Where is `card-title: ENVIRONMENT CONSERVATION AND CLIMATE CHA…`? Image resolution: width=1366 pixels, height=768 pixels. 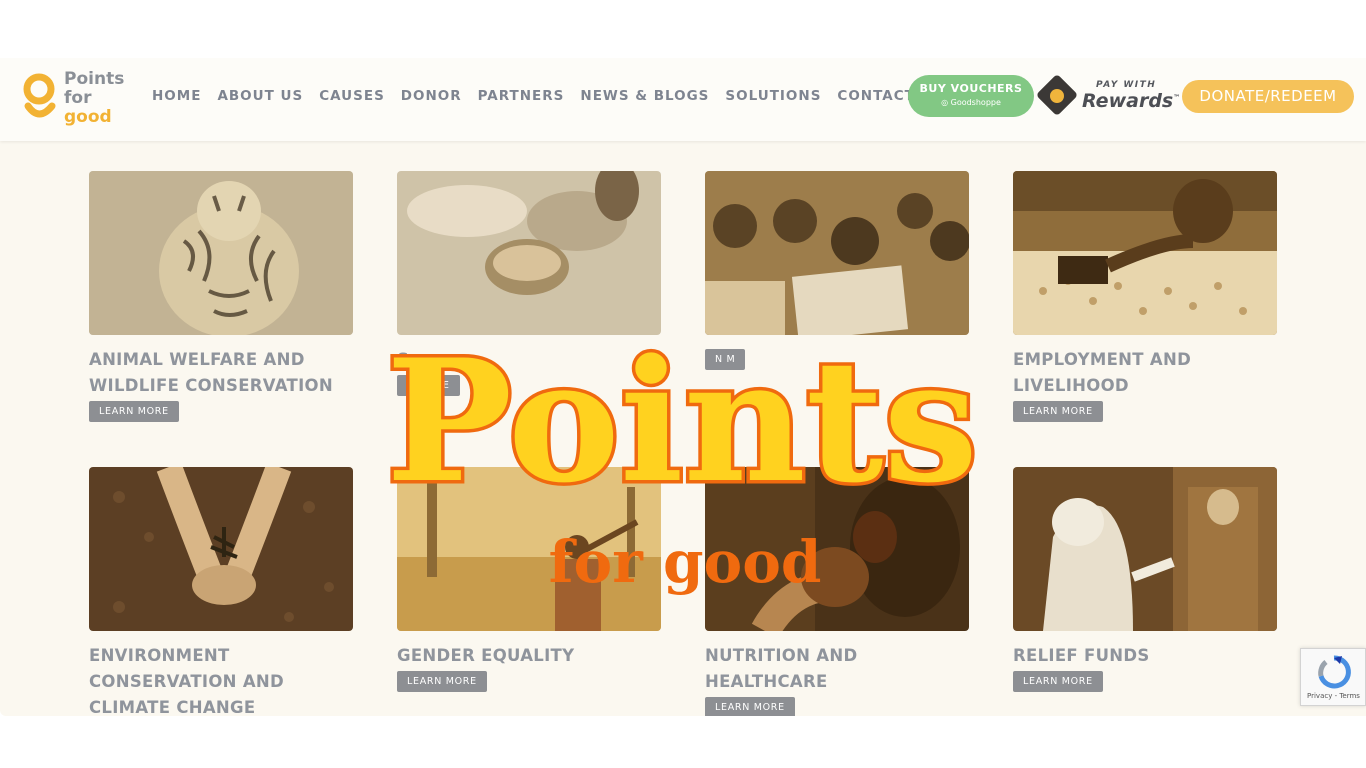 card-title: ENVIRONMENT CONSERVATION AND CLIMATE CHA… is located at coordinates (186, 681).